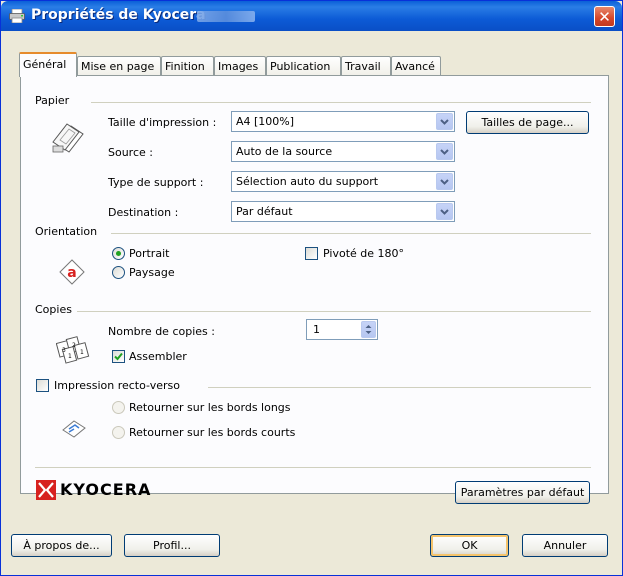 The height and width of the screenshot is (576, 623). I want to click on tab-publishing: Publication, so click(303, 66).